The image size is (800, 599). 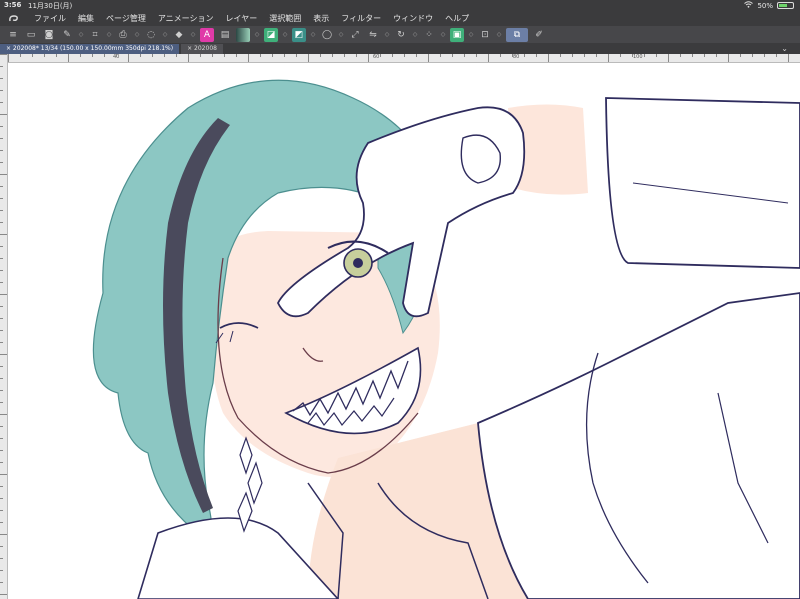 What do you see at coordinates (14, 19) in the screenshot?
I see `app-logo-icon` at bounding box center [14, 19].